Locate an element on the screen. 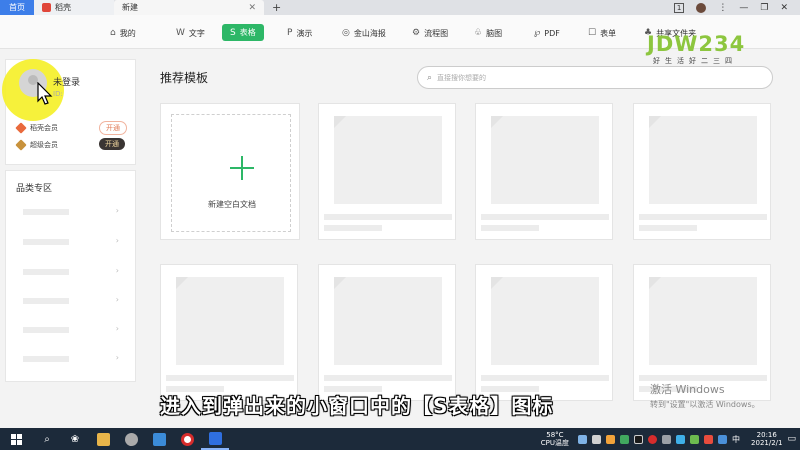 The width and height of the screenshot is (800, 450). taskbar: ⌕ ❀ 58°C CPU温度 中 20:16 2021/2/1 ▭ is located at coordinates (400, 439).